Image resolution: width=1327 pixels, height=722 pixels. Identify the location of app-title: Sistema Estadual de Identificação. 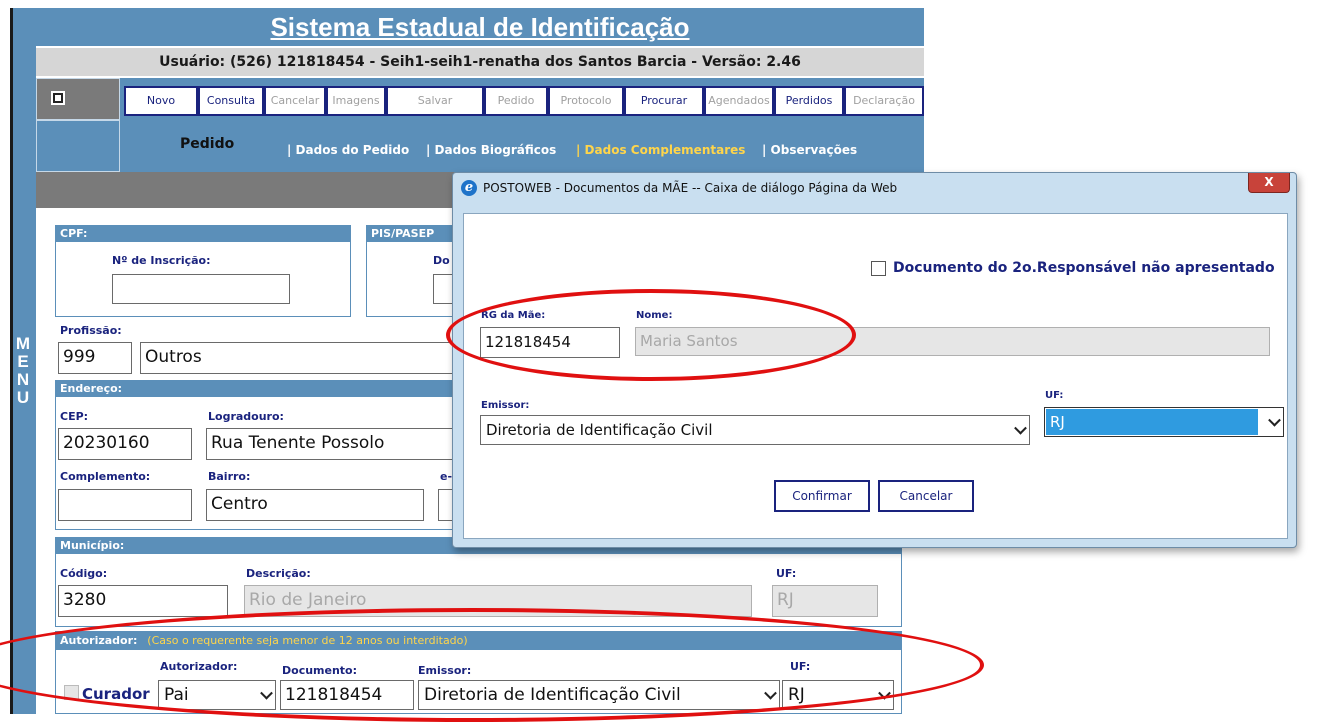
(480, 27).